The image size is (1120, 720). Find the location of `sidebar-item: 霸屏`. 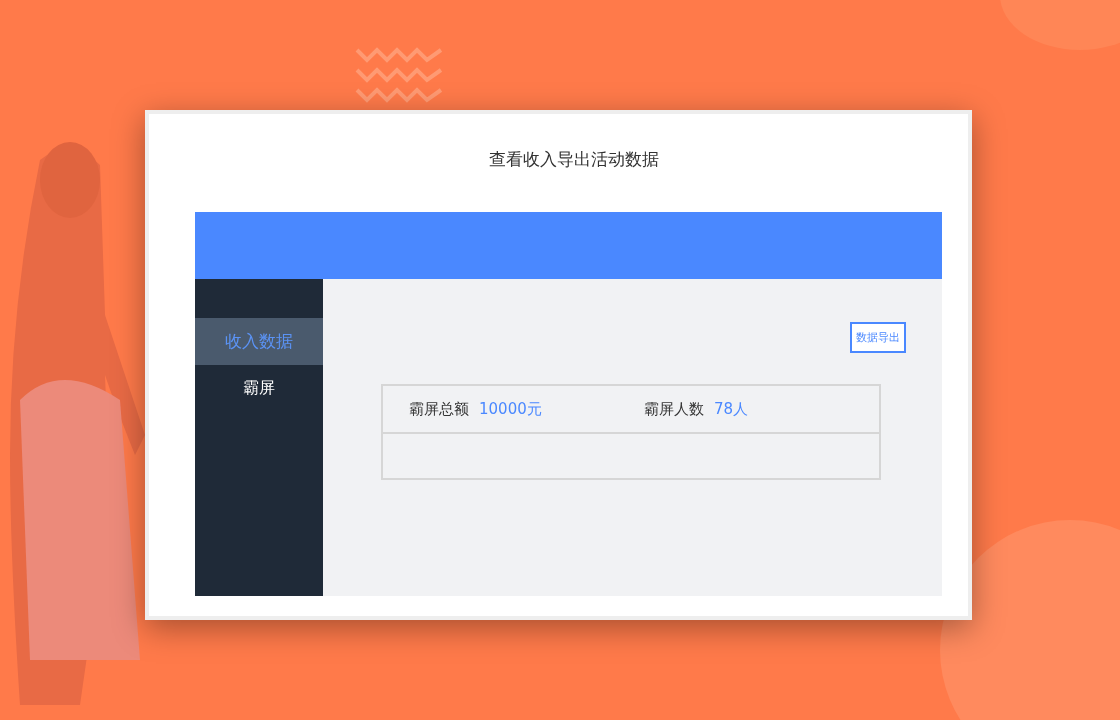

sidebar-item: 霸屏 is located at coordinates (259, 388).